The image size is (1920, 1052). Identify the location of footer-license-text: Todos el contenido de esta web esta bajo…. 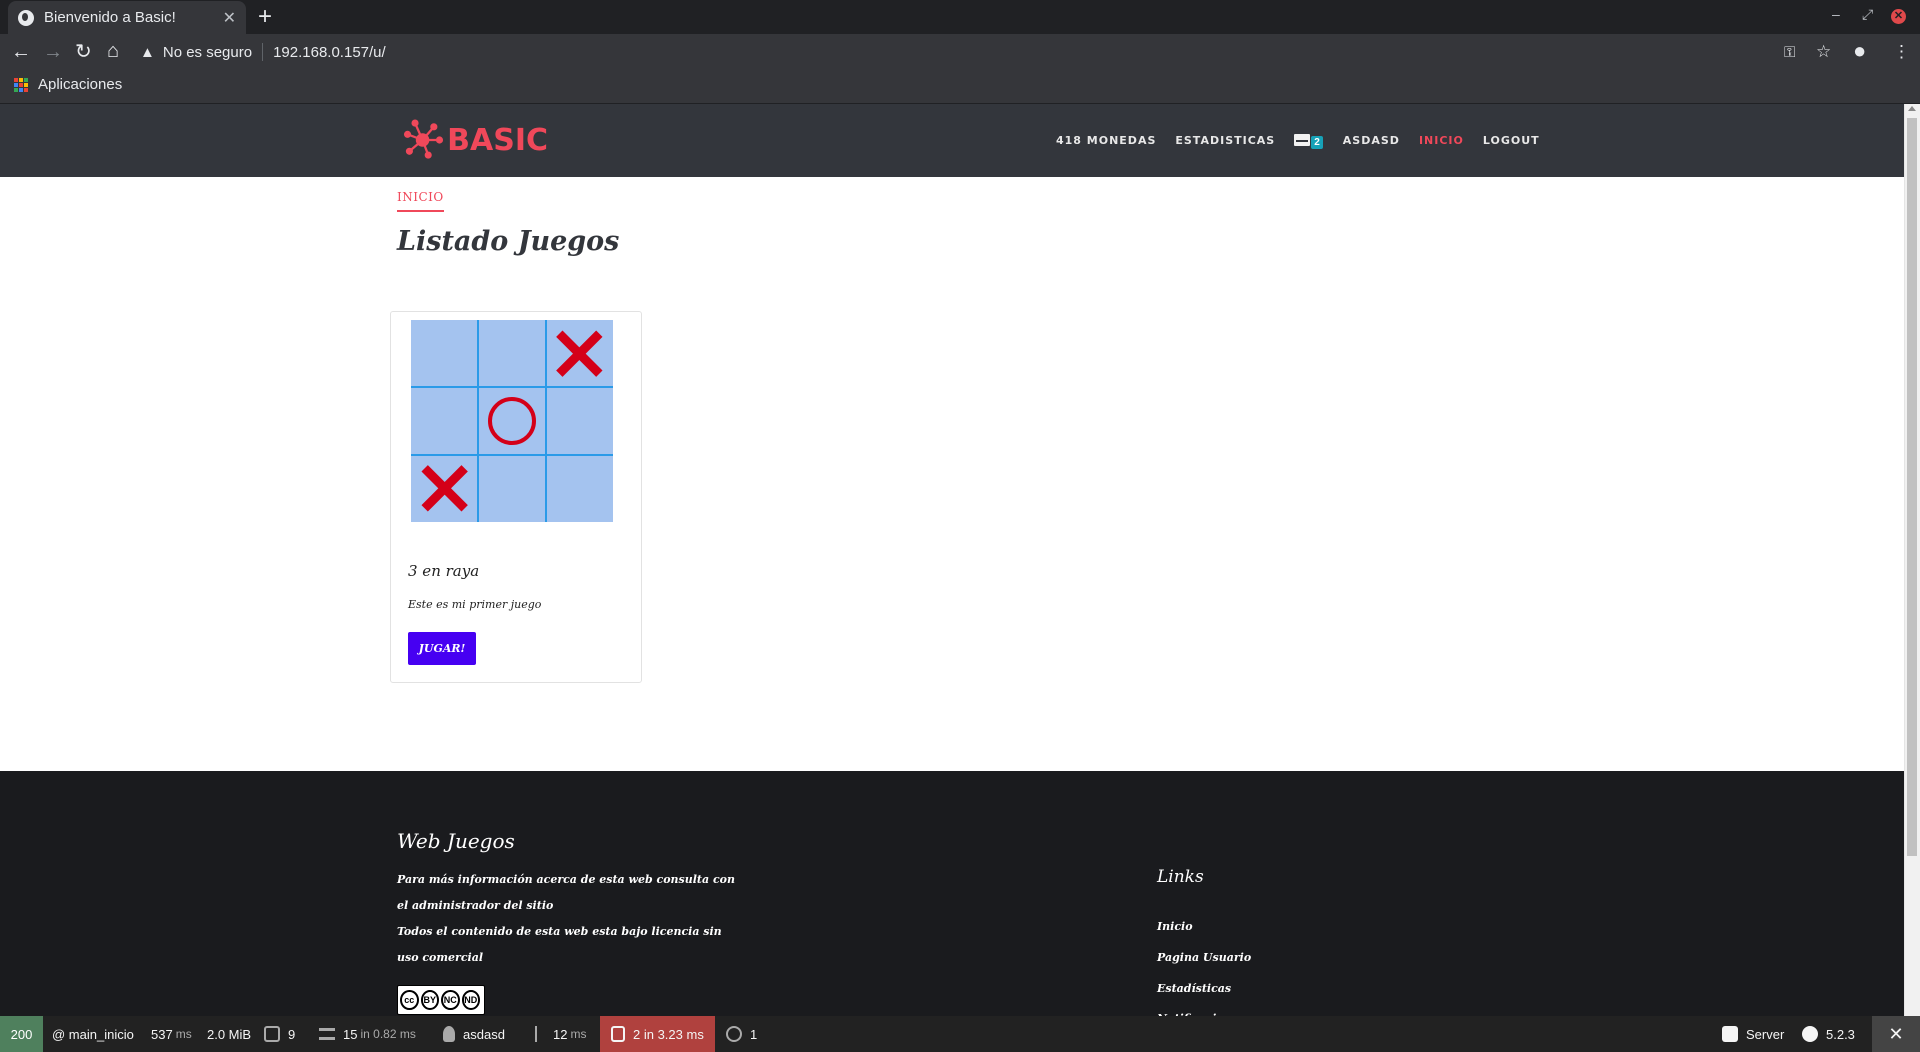
(559, 944).